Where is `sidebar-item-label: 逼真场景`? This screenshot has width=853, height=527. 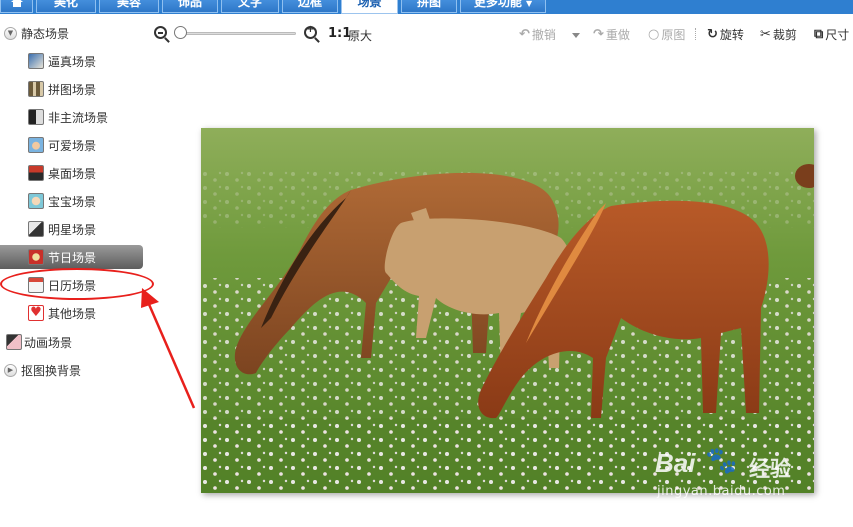 sidebar-item-label: 逼真场景 is located at coordinates (72, 61).